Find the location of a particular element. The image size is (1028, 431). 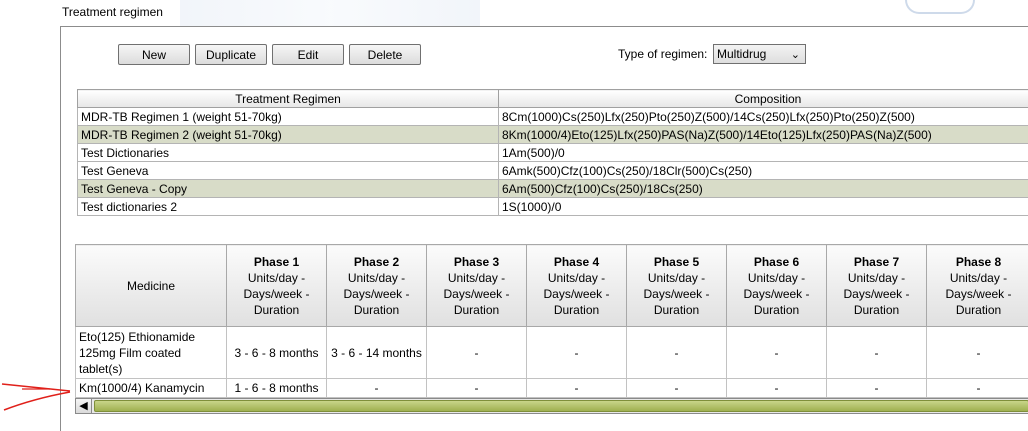

column-header-phase: Phase 3 Units/day - Days/week - Duration is located at coordinates (476, 285).